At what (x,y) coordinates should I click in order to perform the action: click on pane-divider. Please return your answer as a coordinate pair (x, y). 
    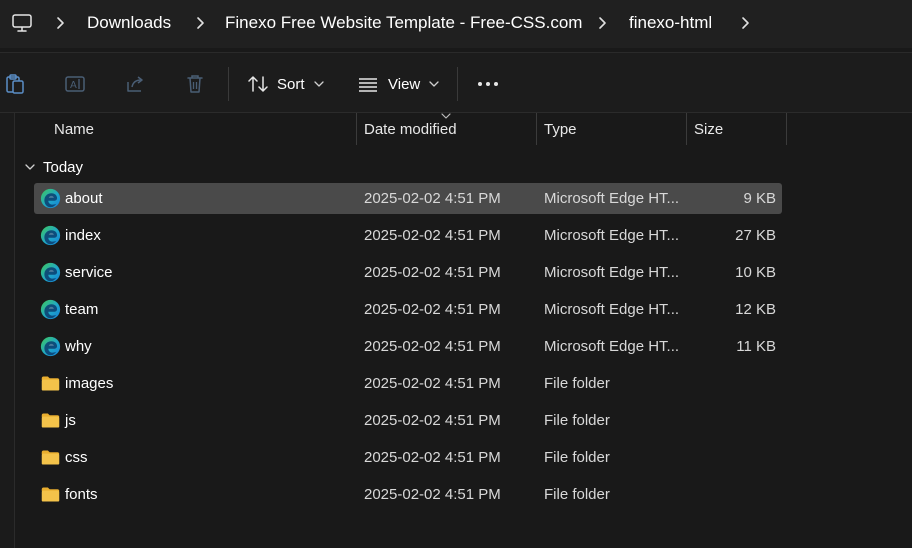
    Looking at the image, I should click on (14, 330).